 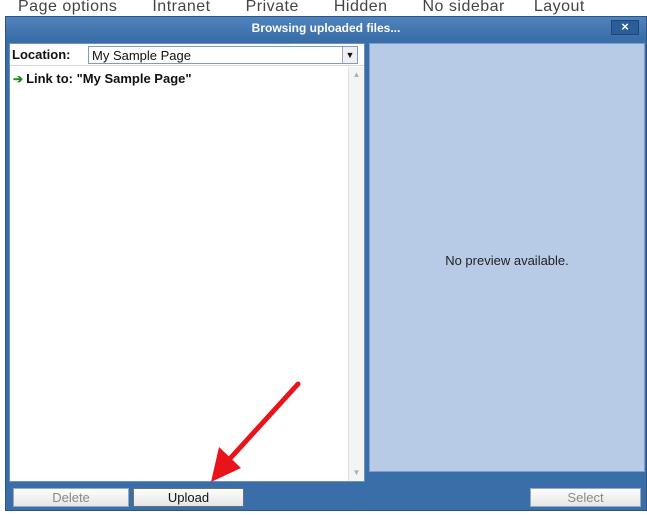 I want to click on preview-message: No preview available., so click(x=507, y=260).